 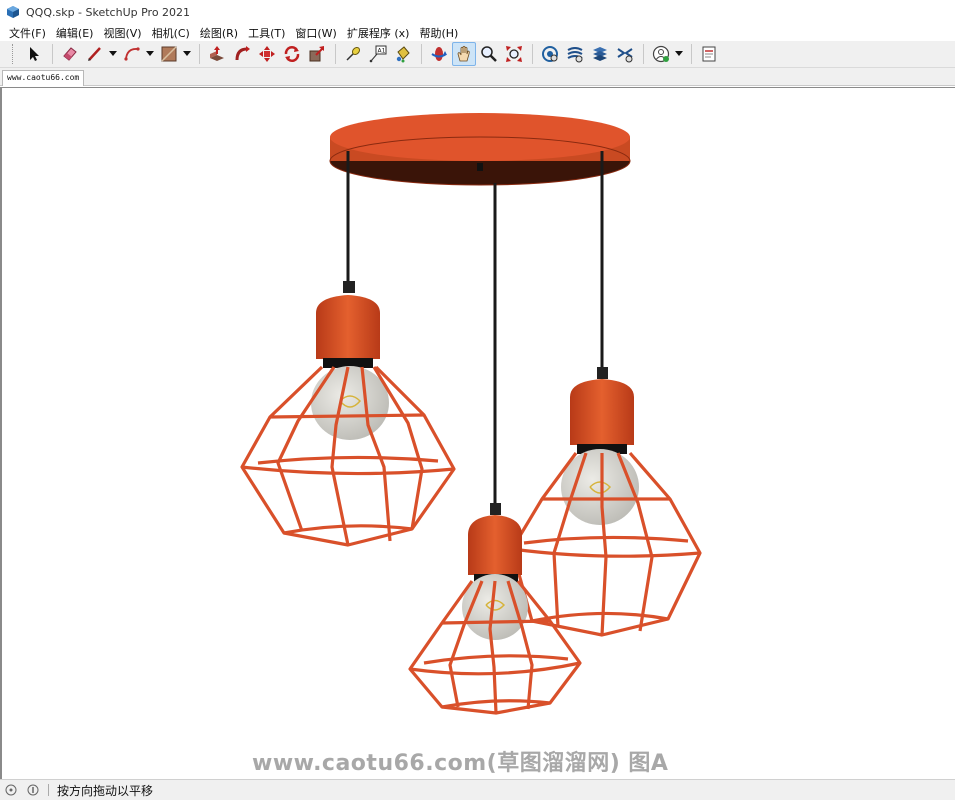 What do you see at coordinates (171, 33) in the screenshot?
I see `menu-camera: 相机(C)` at bounding box center [171, 33].